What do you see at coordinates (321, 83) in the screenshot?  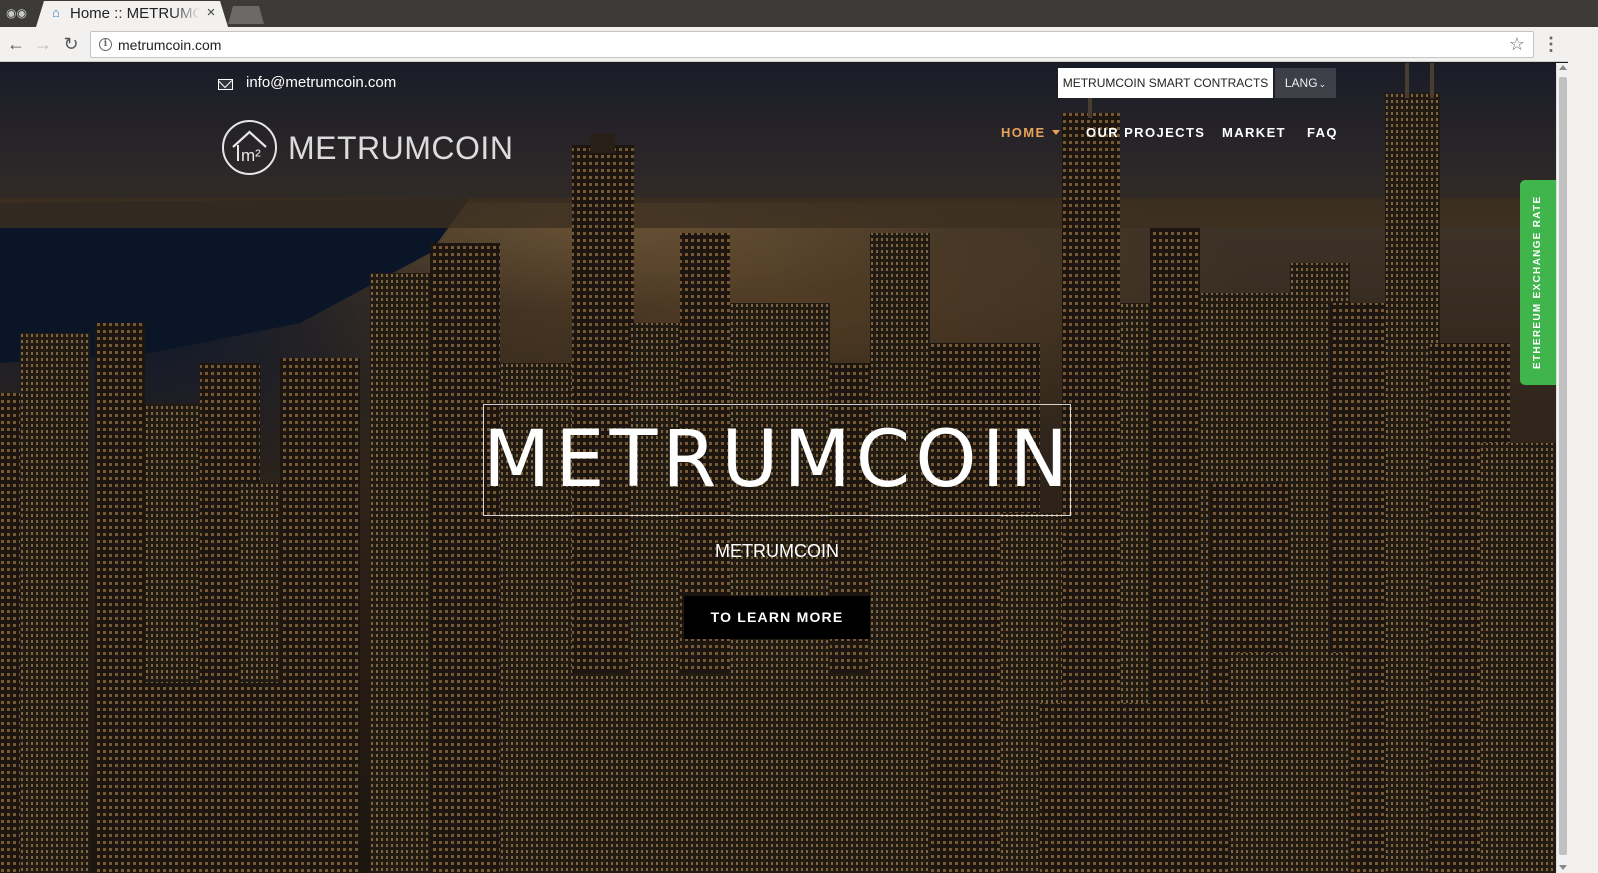 I see `contact-email-link: info@metrumcoin.com` at bounding box center [321, 83].